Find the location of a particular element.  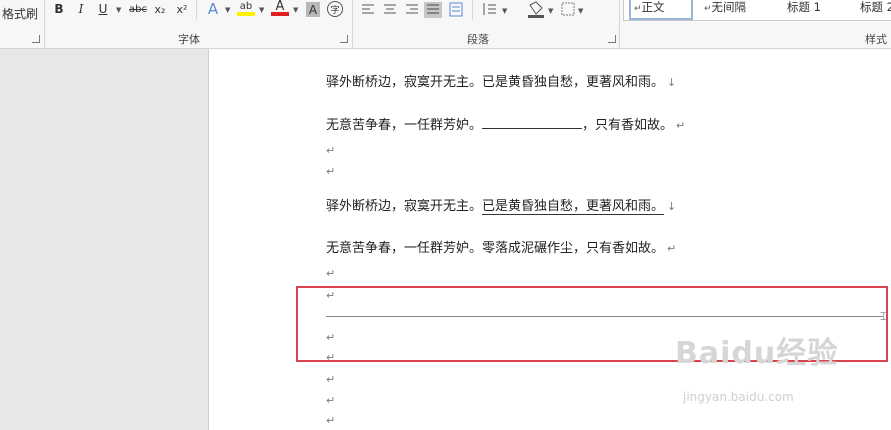

style-no-spacing: ↵无间隔 is located at coordinates (737, 9).